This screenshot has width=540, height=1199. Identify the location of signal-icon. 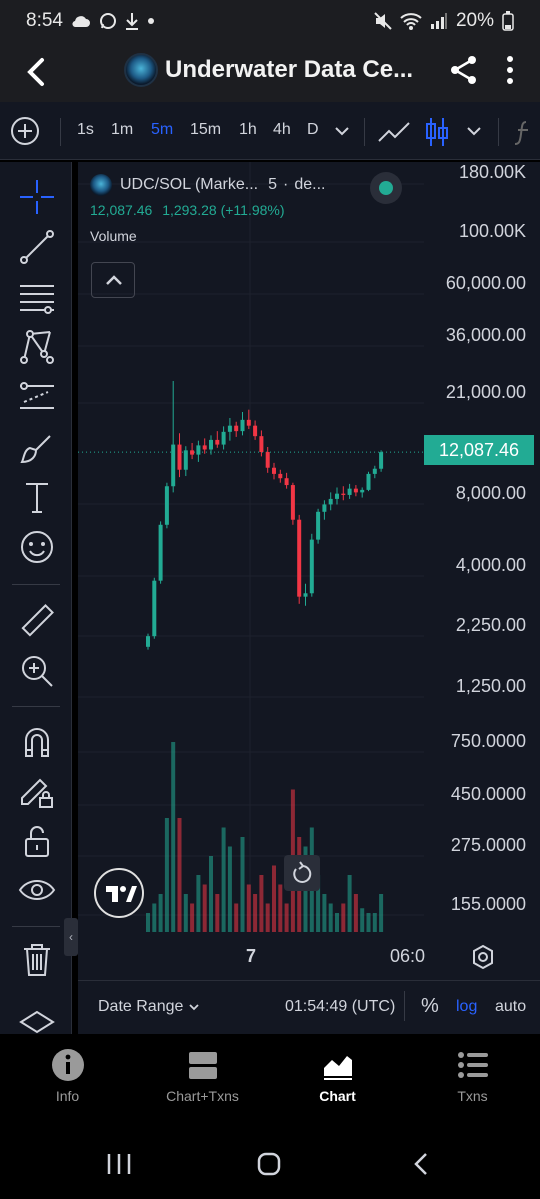
(438, 21).